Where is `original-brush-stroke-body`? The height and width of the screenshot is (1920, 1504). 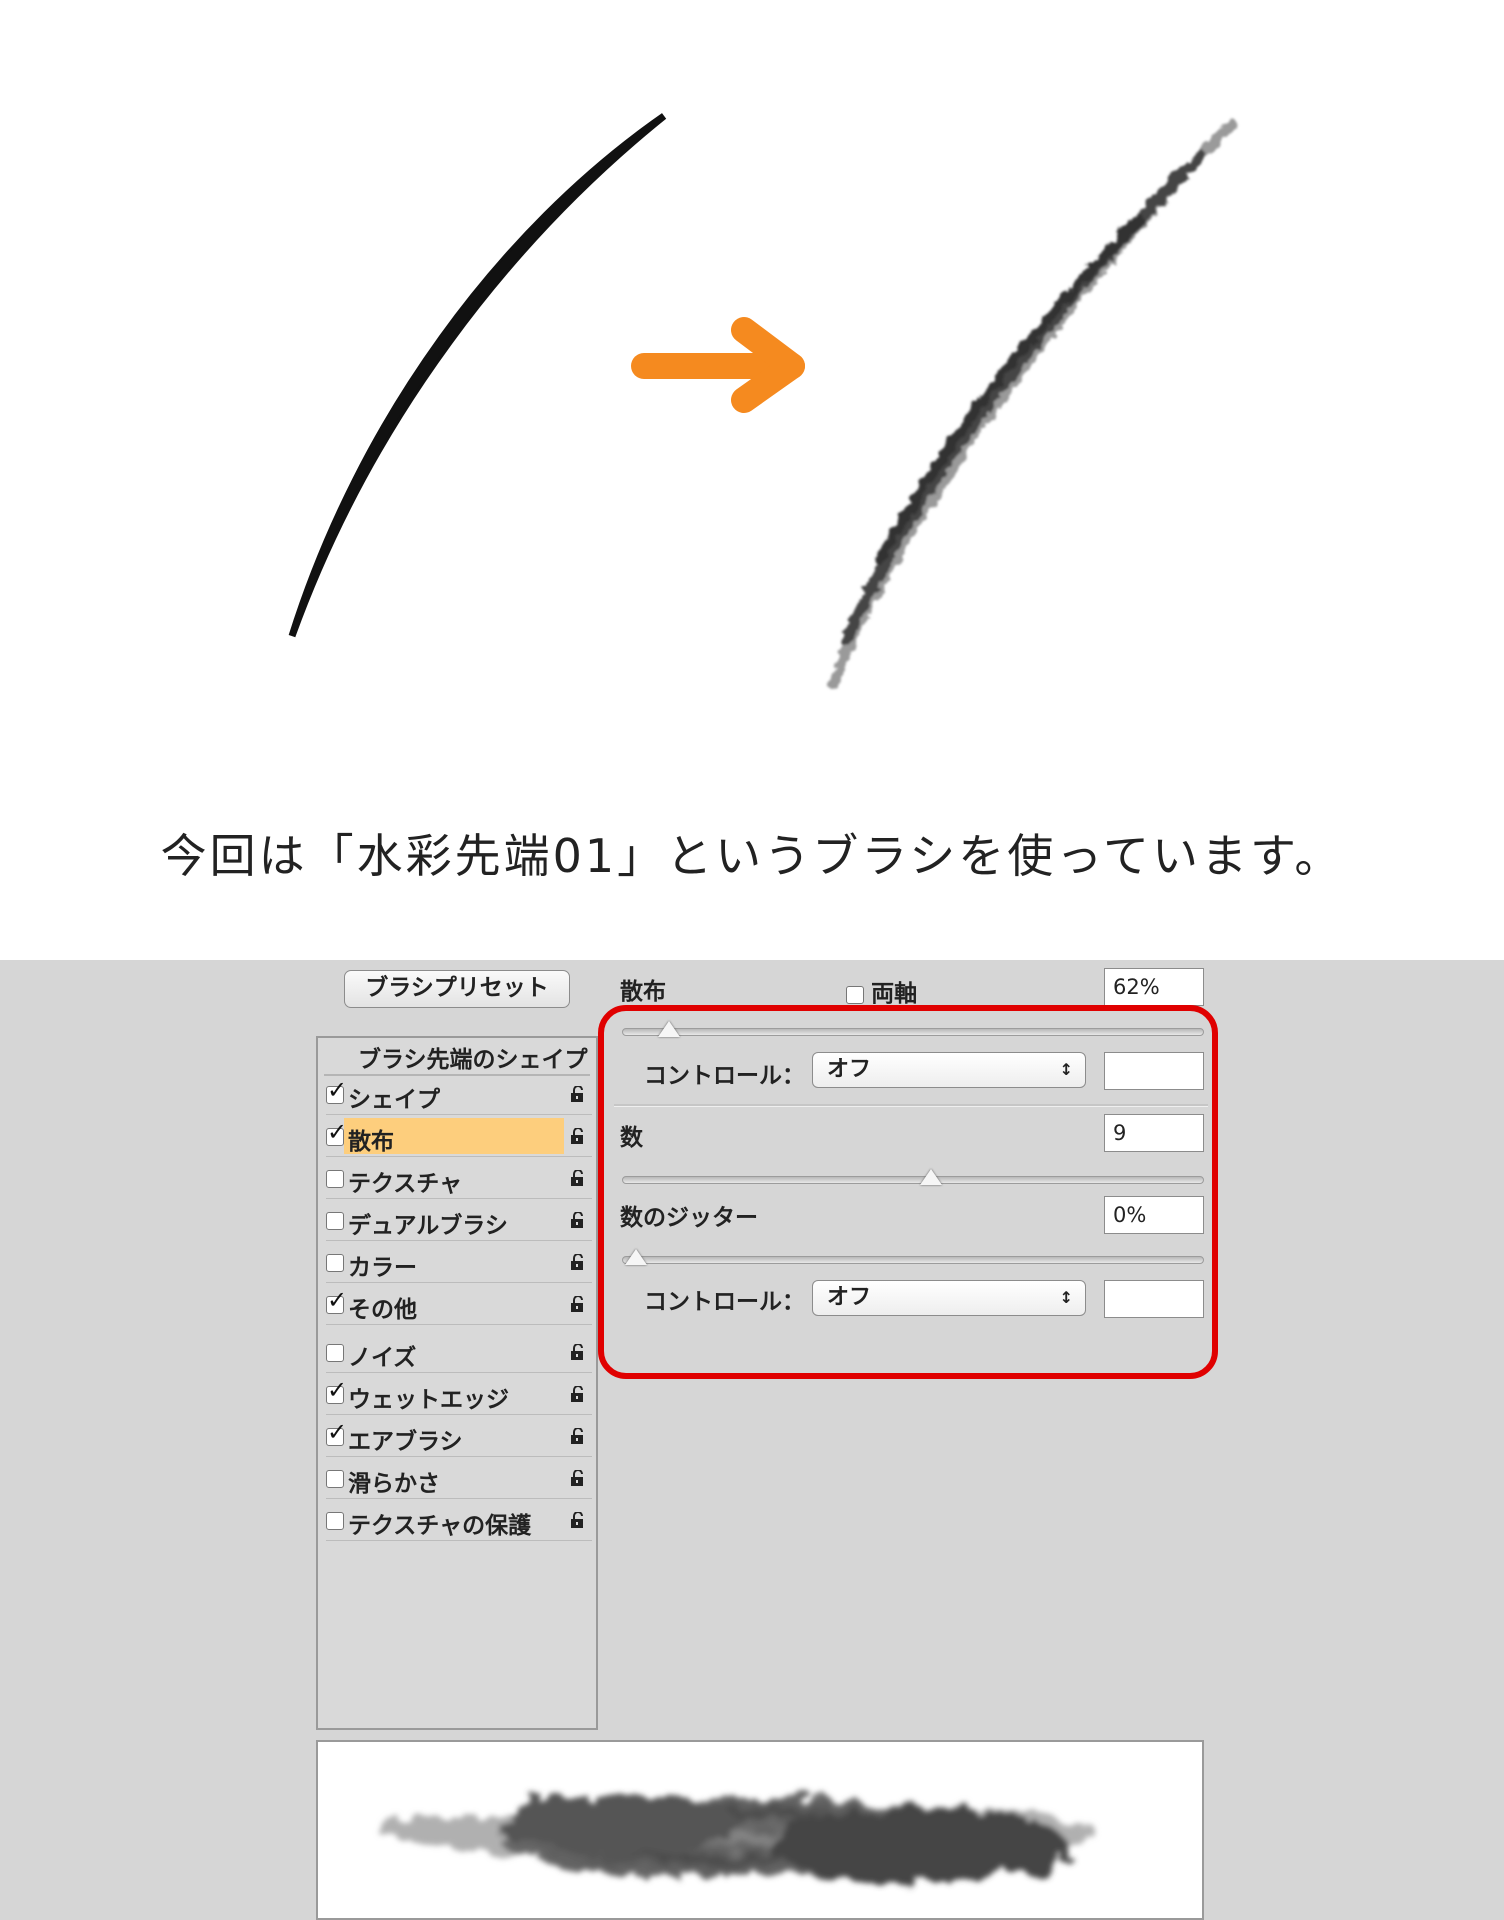
original-brush-stroke-body is located at coordinates (478, 376).